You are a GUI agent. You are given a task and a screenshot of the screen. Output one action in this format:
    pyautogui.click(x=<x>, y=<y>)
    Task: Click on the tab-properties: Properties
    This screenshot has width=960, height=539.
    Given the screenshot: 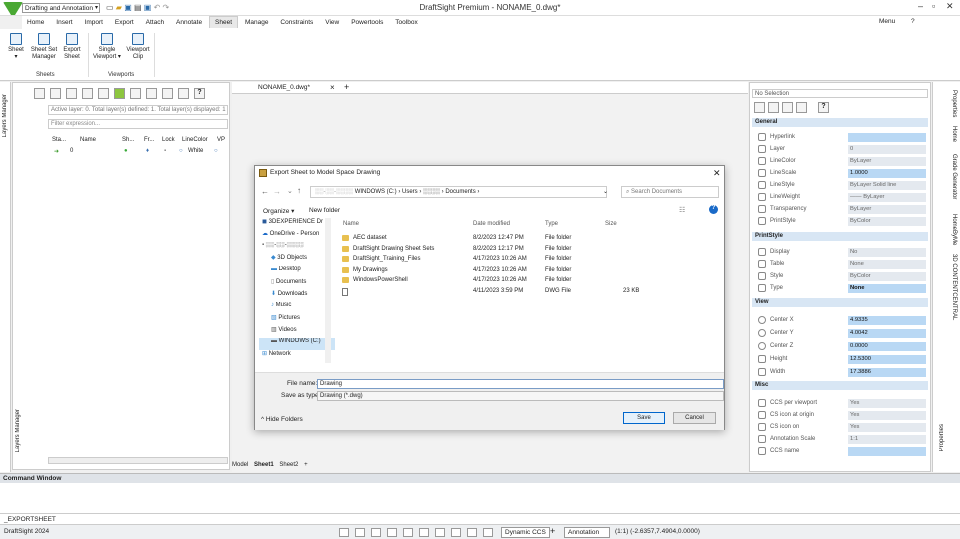 What is the action you would take?
    pyautogui.click(x=954, y=103)
    